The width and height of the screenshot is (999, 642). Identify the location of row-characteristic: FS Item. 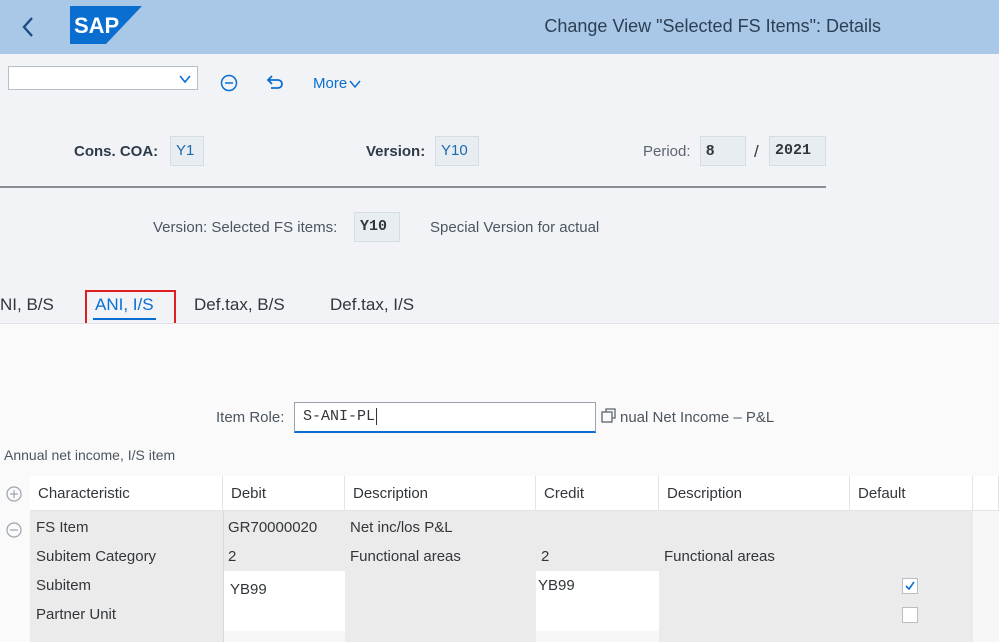
(62, 527).